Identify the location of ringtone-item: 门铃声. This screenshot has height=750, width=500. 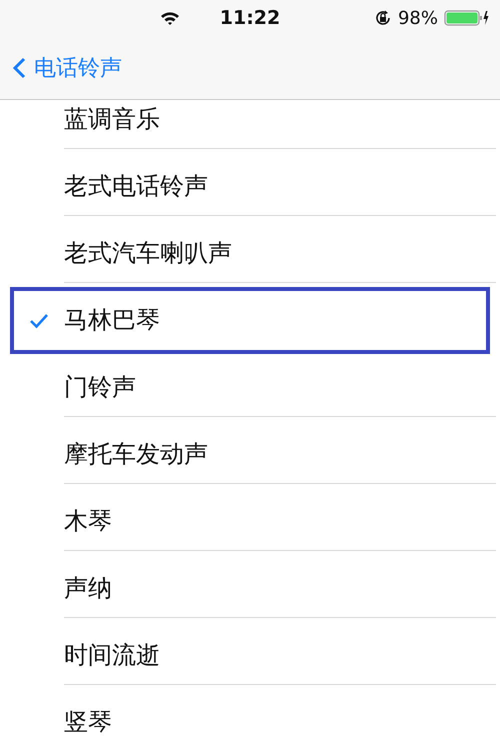
(250, 387).